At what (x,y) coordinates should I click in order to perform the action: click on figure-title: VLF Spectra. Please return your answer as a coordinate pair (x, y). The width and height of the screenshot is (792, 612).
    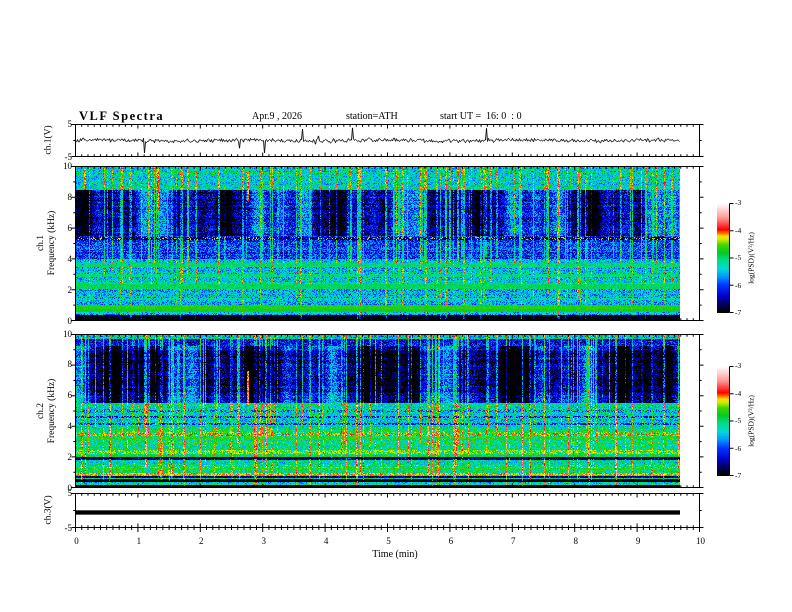
    Looking at the image, I should click on (122, 116).